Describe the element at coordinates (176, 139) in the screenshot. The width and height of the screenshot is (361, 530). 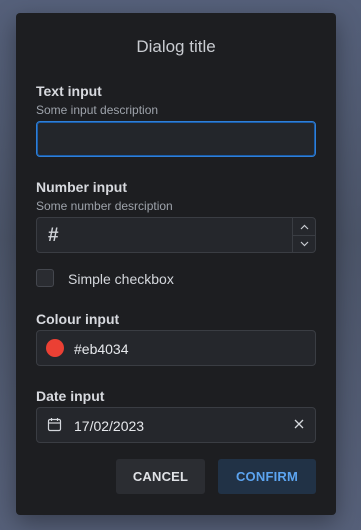
I see `text-input-field` at that location.